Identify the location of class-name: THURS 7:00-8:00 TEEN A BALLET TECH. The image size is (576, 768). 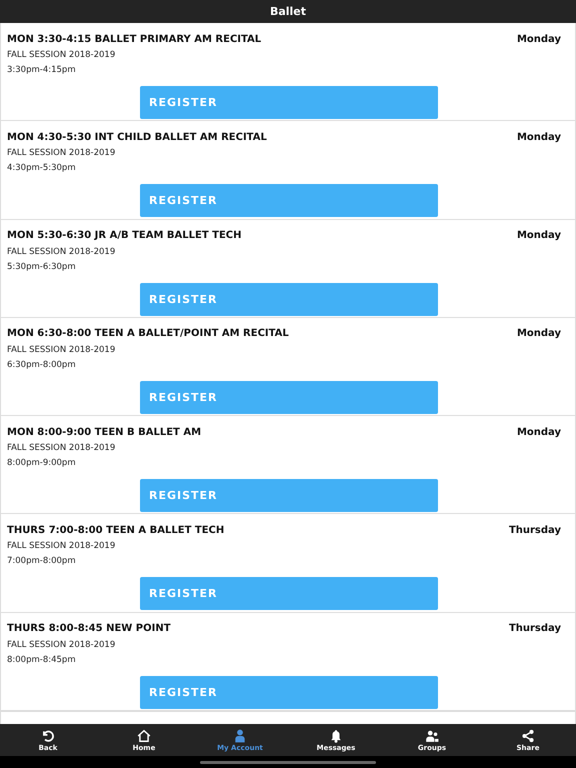
(115, 530).